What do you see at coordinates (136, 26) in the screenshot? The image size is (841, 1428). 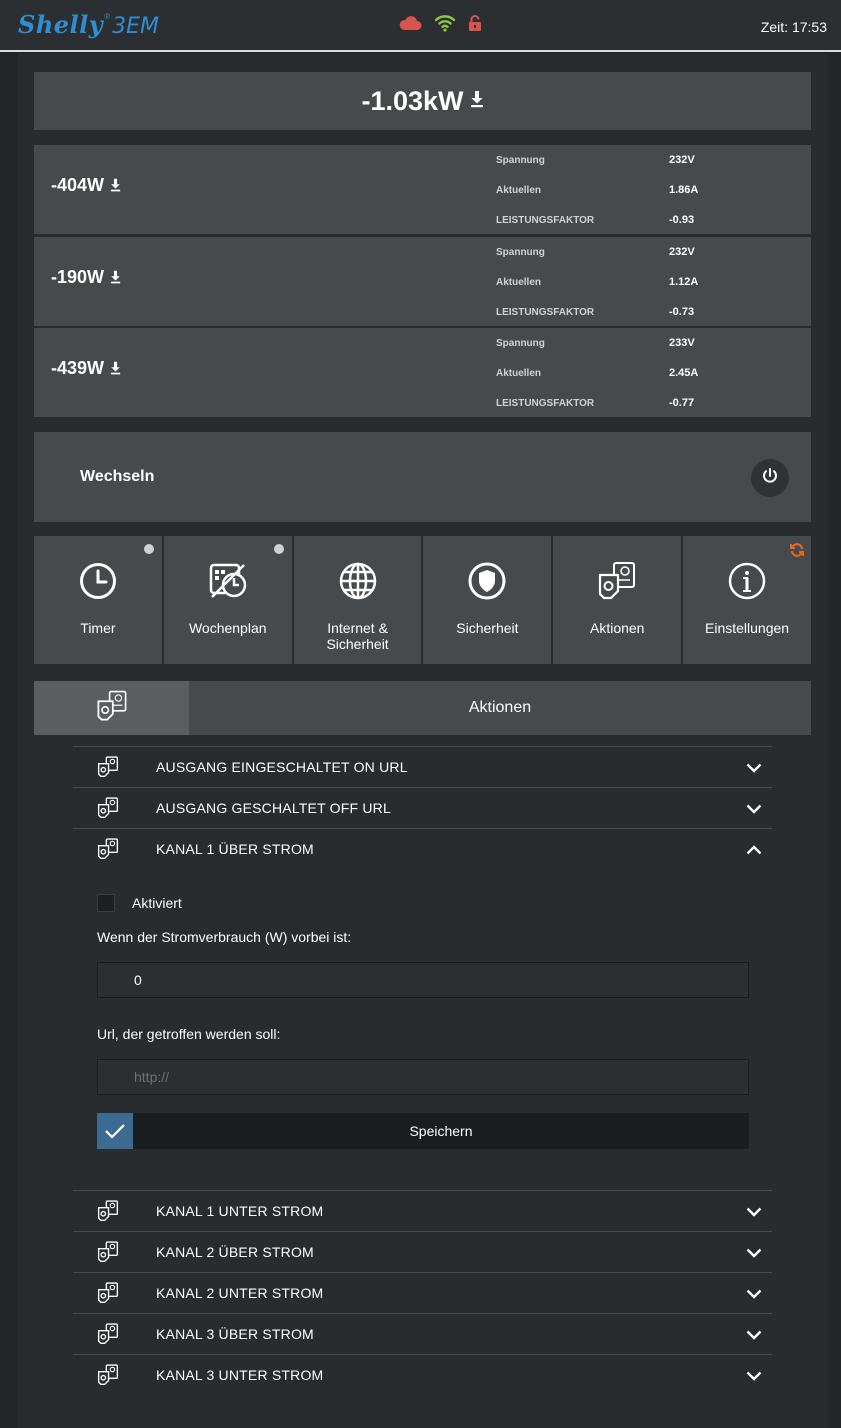 I see `logo-model: 3EM` at bounding box center [136, 26].